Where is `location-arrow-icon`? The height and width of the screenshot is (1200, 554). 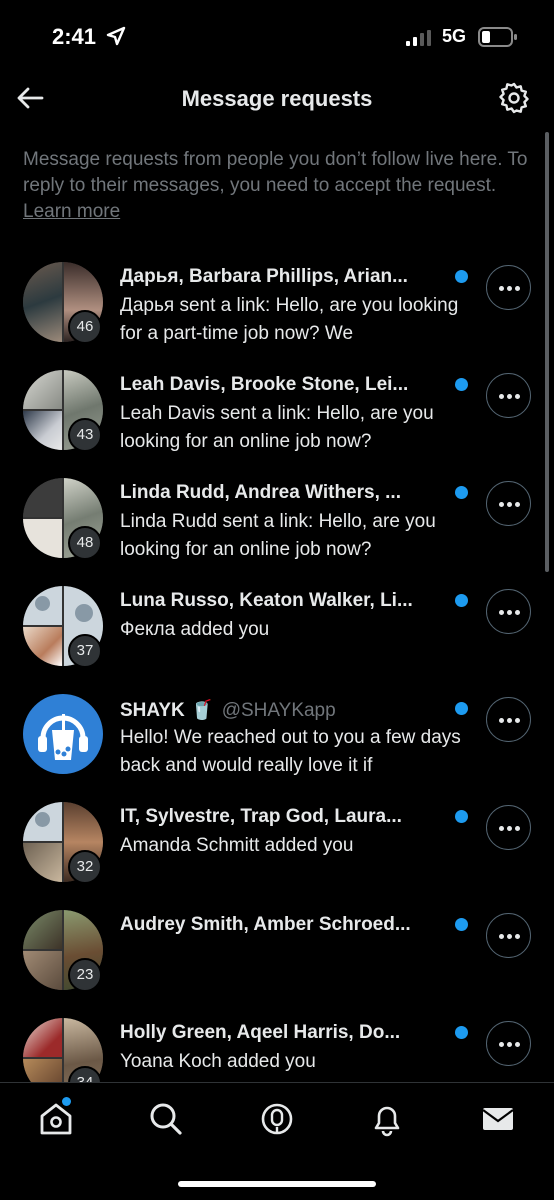
location-arrow-icon is located at coordinates (116, 36).